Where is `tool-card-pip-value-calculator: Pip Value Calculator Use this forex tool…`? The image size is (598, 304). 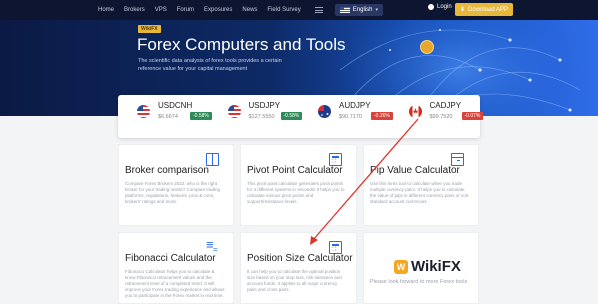 tool-card-pip-value-calculator: Pip Value Calculator Use this forex tool… is located at coordinates (421, 185).